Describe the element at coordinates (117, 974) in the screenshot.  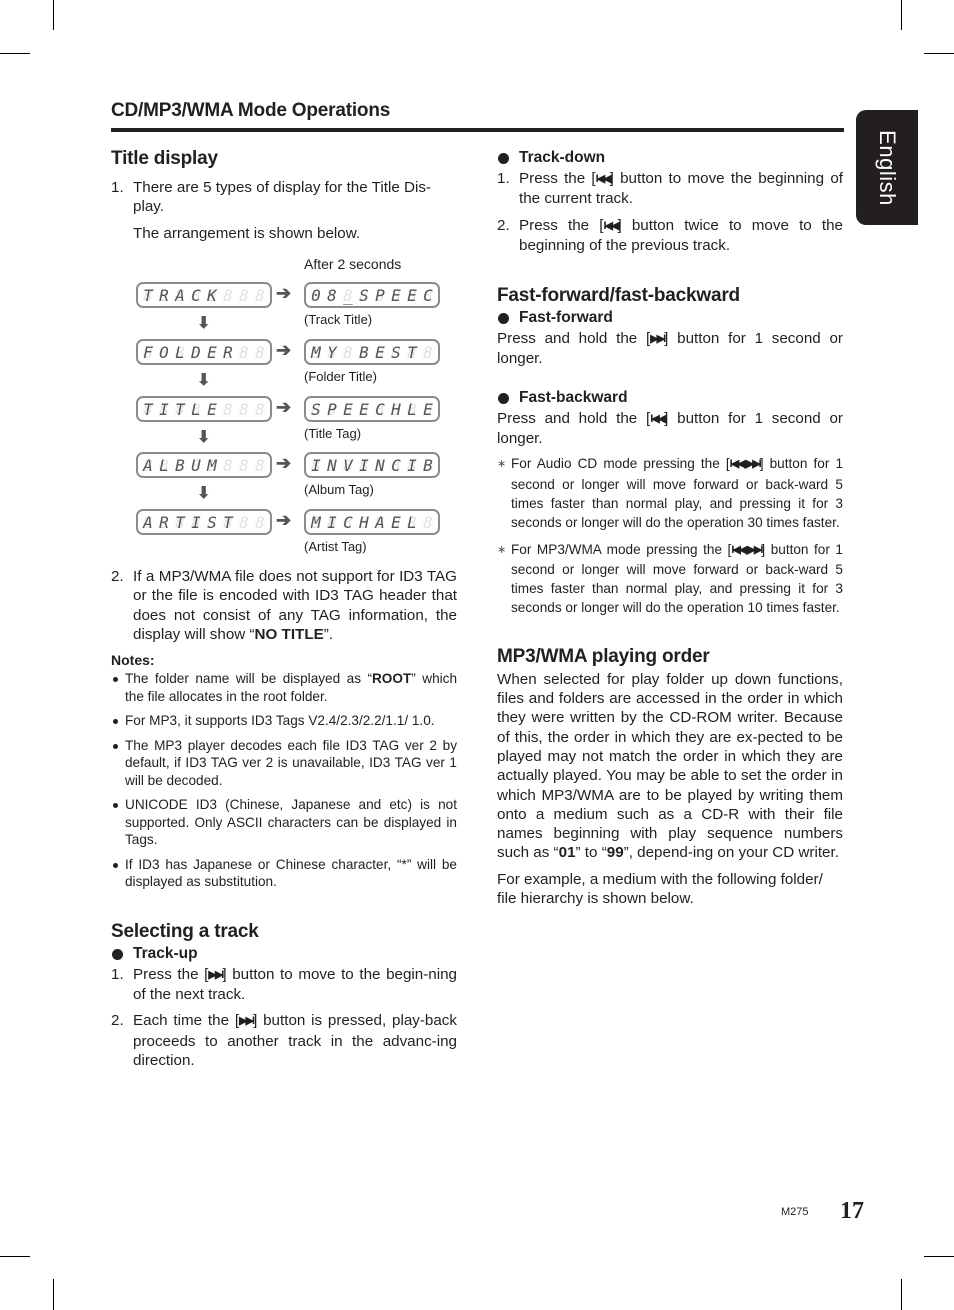
I see `step-number: 1.` at that location.